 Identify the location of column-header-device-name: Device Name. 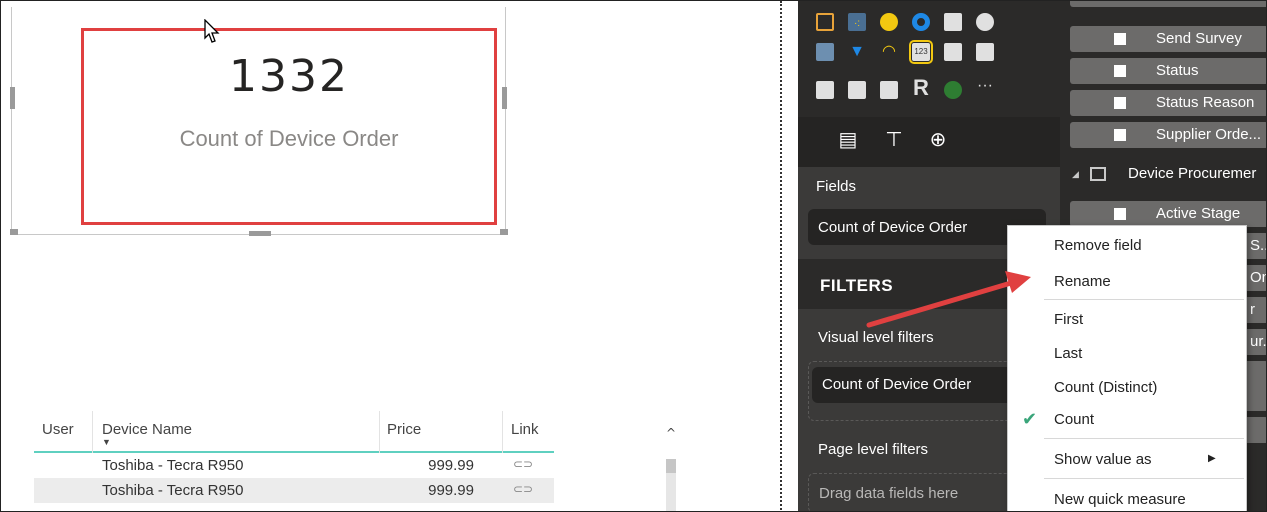
(147, 429).